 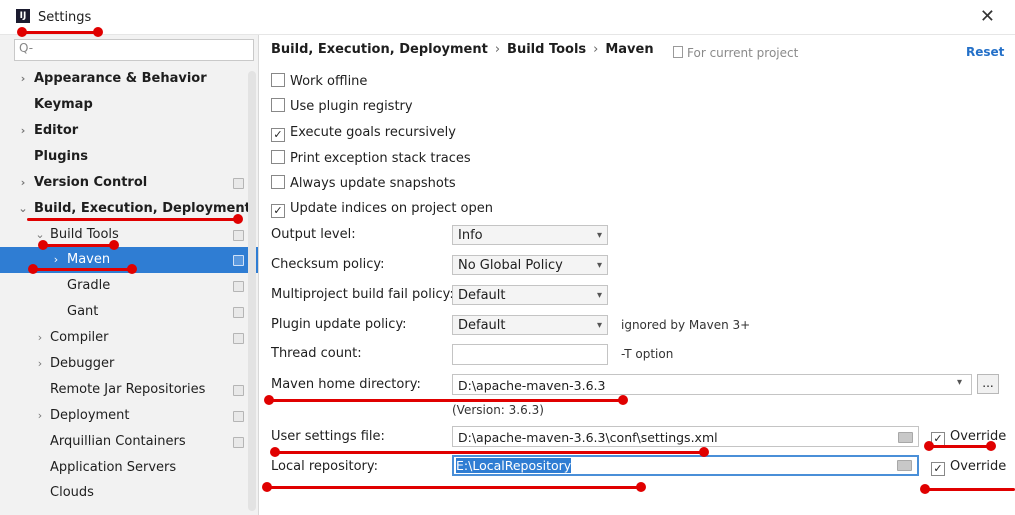 What do you see at coordinates (329, 81) in the screenshot?
I see `checkbox-label: Work offline` at bounding box center [329, 81].